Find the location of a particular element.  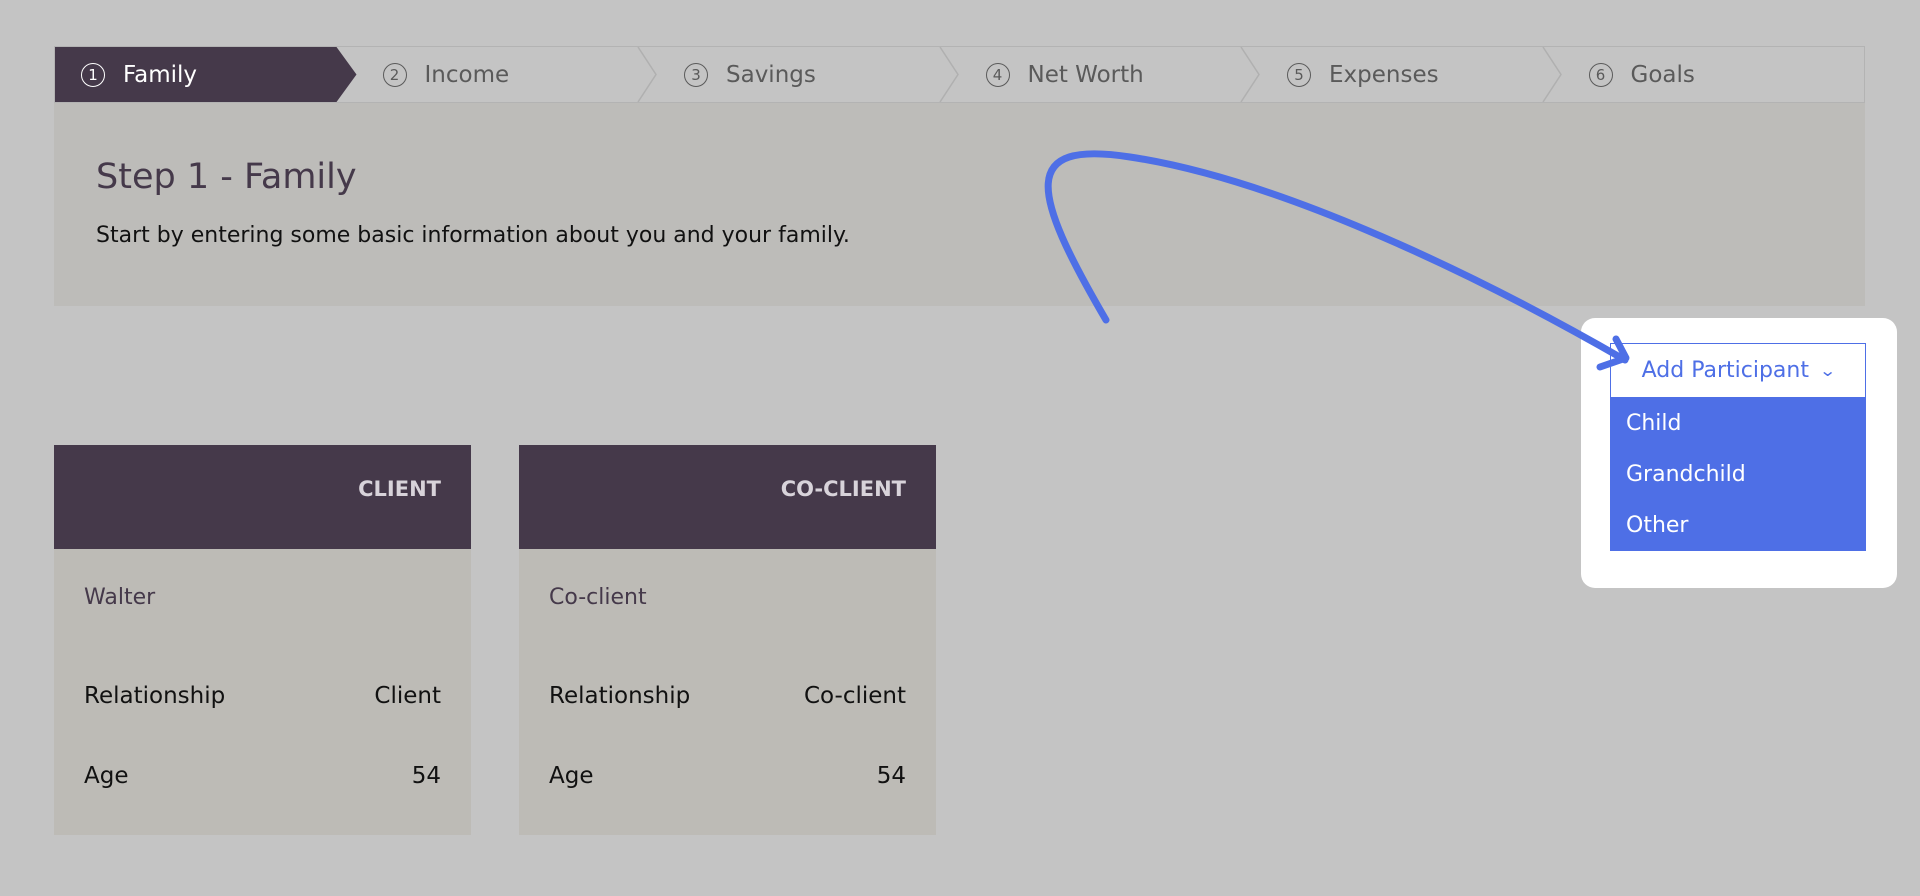

menu-item-grandchild: Grandchild is located at coordinates (1738, 474).